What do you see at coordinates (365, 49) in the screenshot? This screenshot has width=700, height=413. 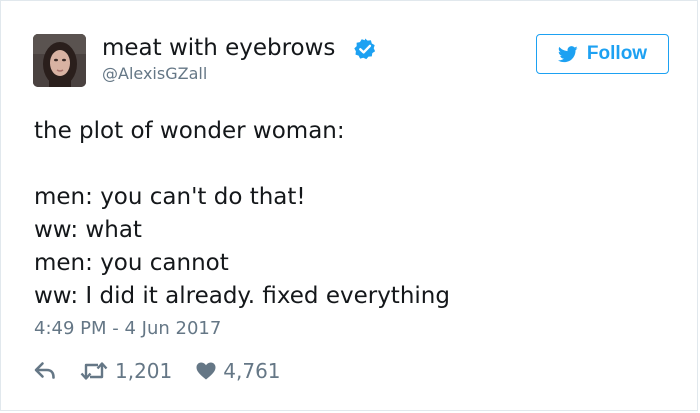 I see `verified-badge-icon` at bounding box center [365, 49].